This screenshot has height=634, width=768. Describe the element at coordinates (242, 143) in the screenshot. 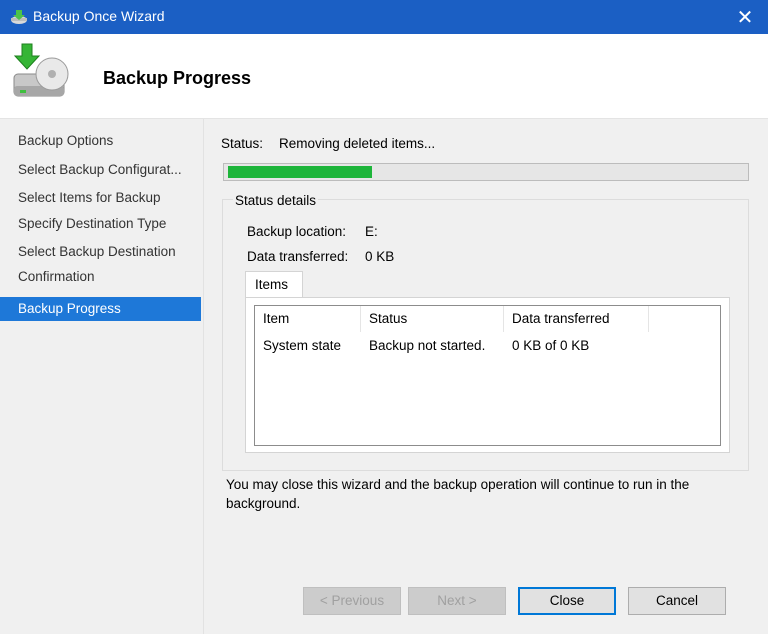

I see `status-label: Status:` at that location.